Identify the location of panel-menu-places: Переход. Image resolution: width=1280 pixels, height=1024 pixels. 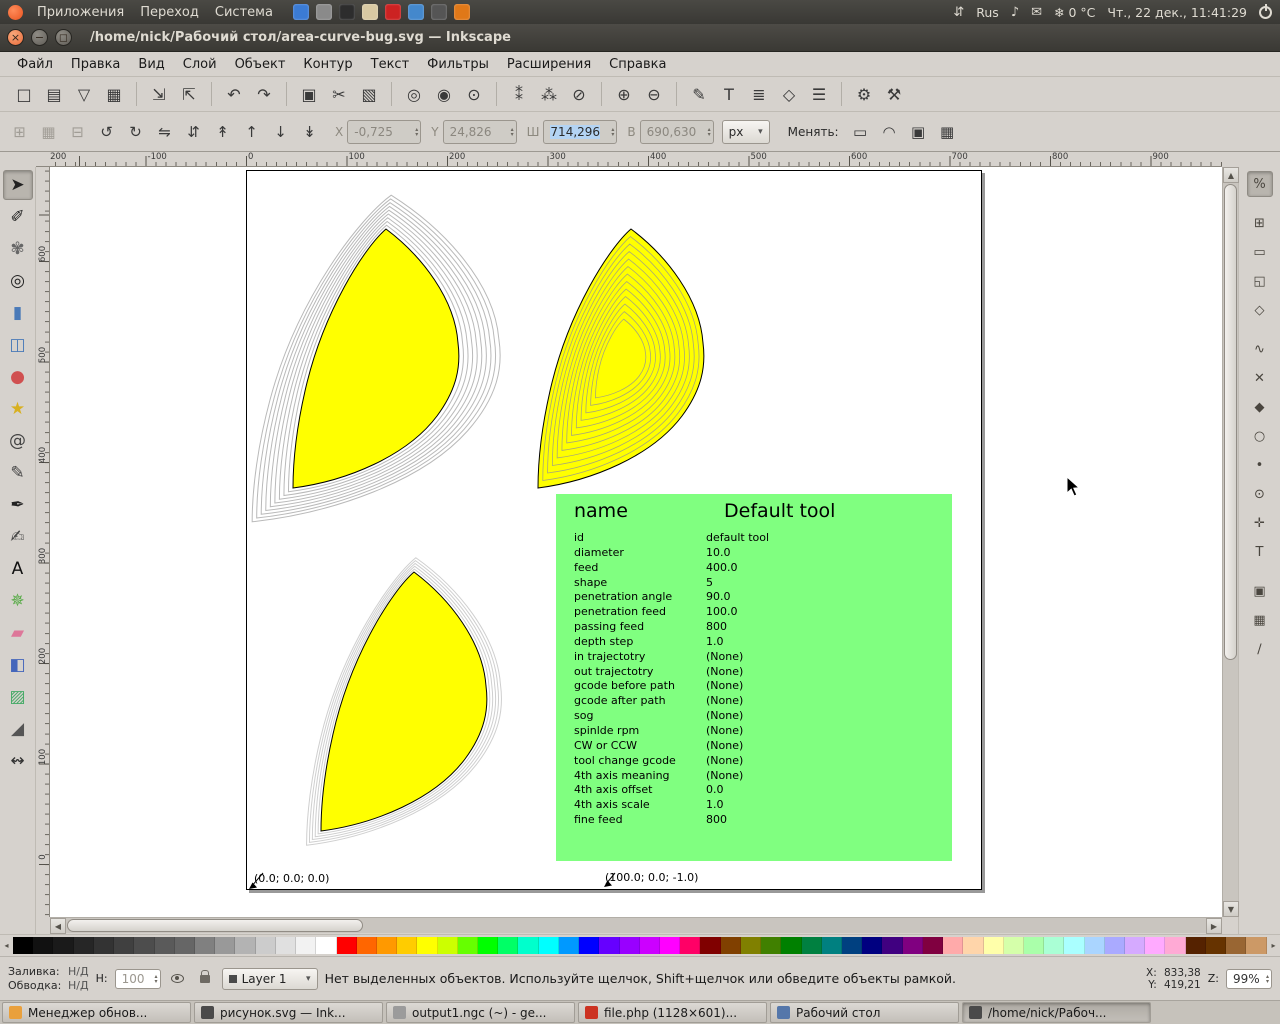
(169, 12).